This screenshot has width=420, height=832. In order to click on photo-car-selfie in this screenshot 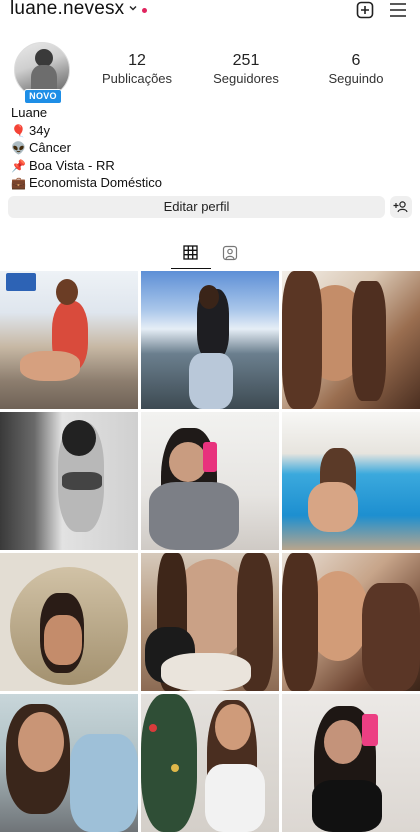, I will do `click(69, 763)`.